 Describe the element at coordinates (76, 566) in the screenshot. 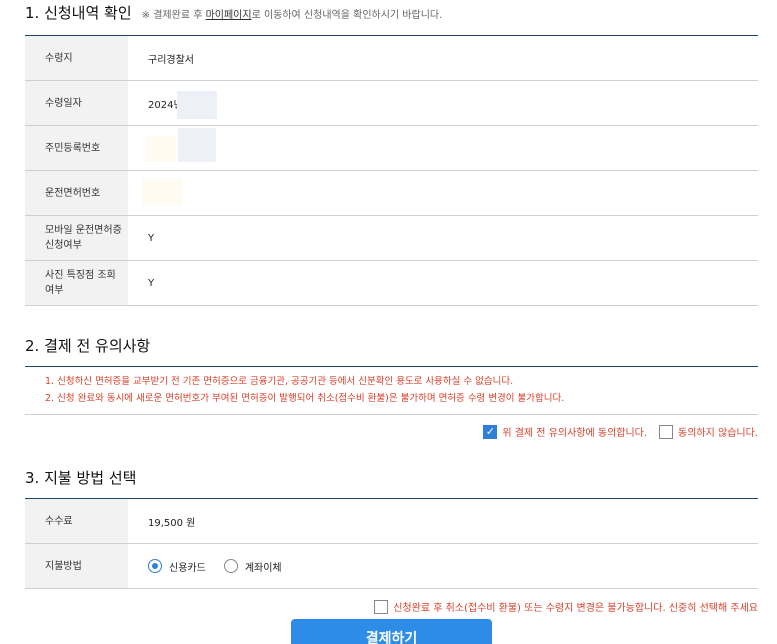

I see `method-label: 지불방법` at that location.